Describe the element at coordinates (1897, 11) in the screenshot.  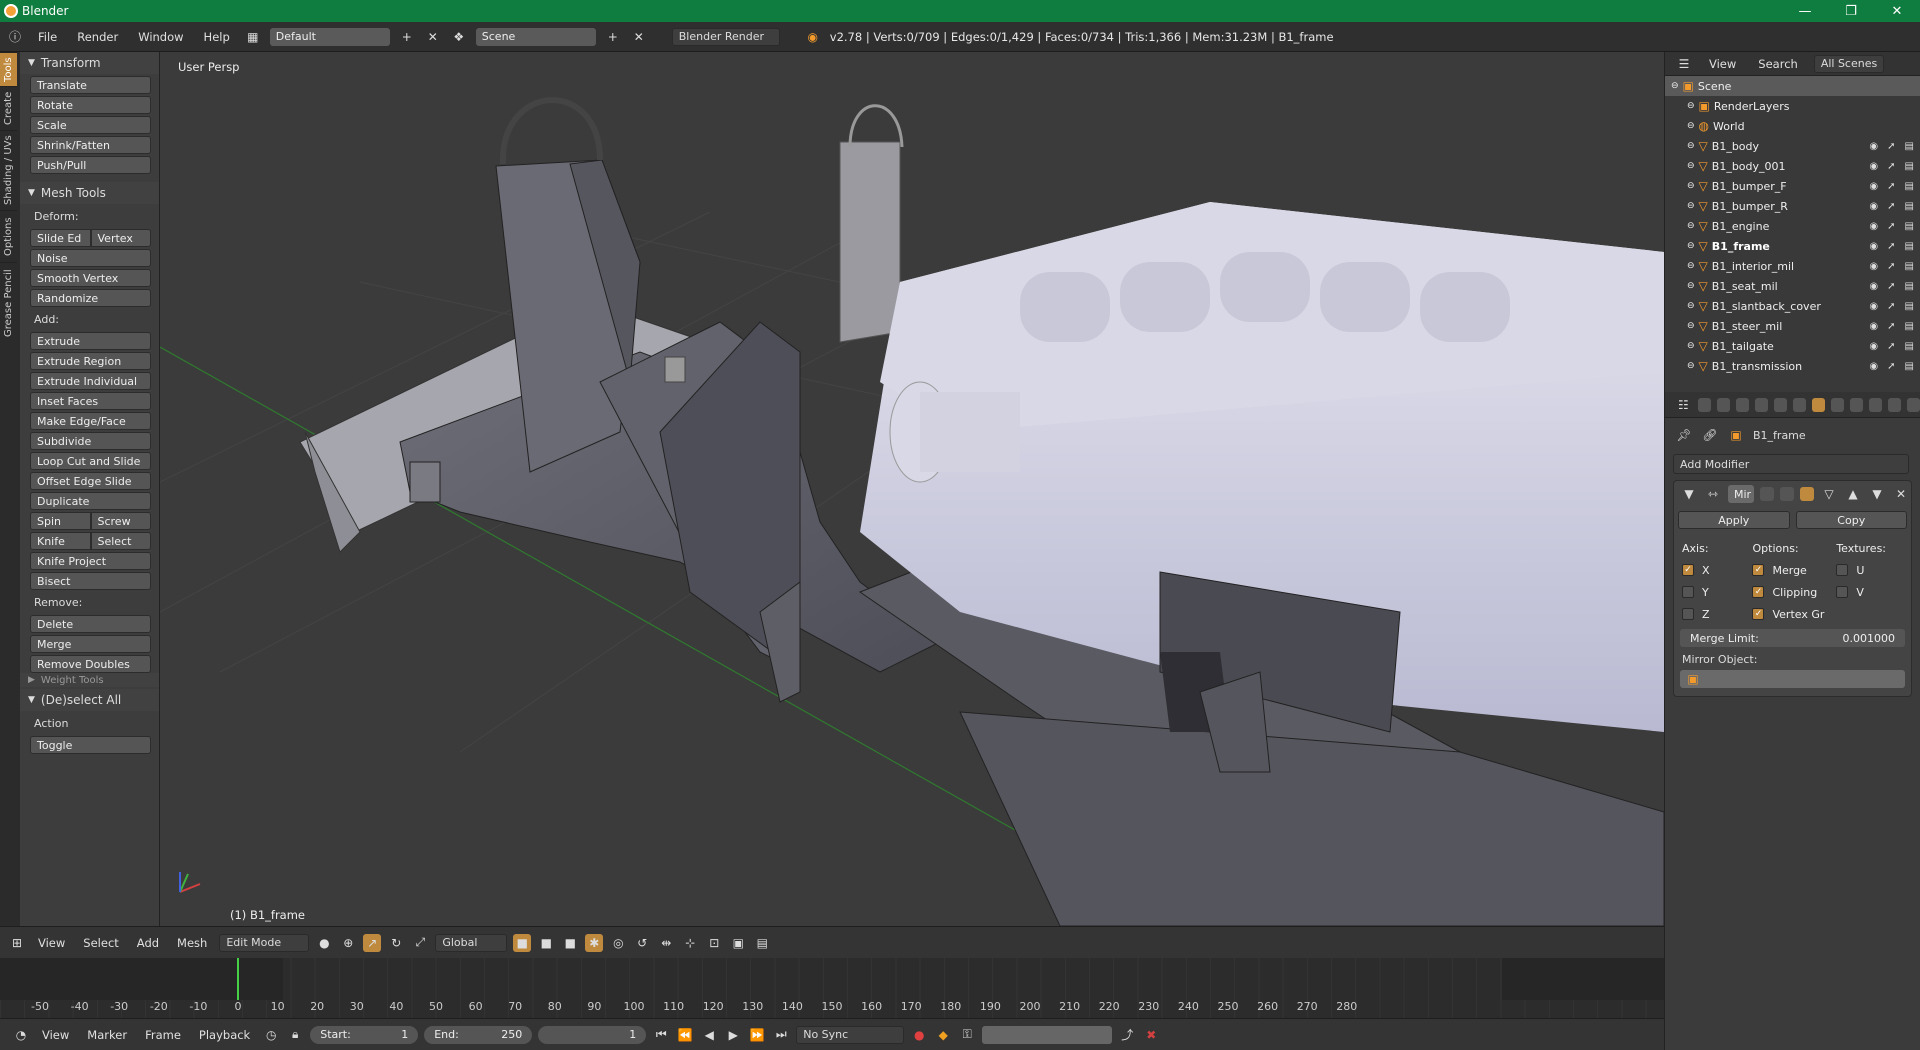
I see `close-button: ✕` at that location.